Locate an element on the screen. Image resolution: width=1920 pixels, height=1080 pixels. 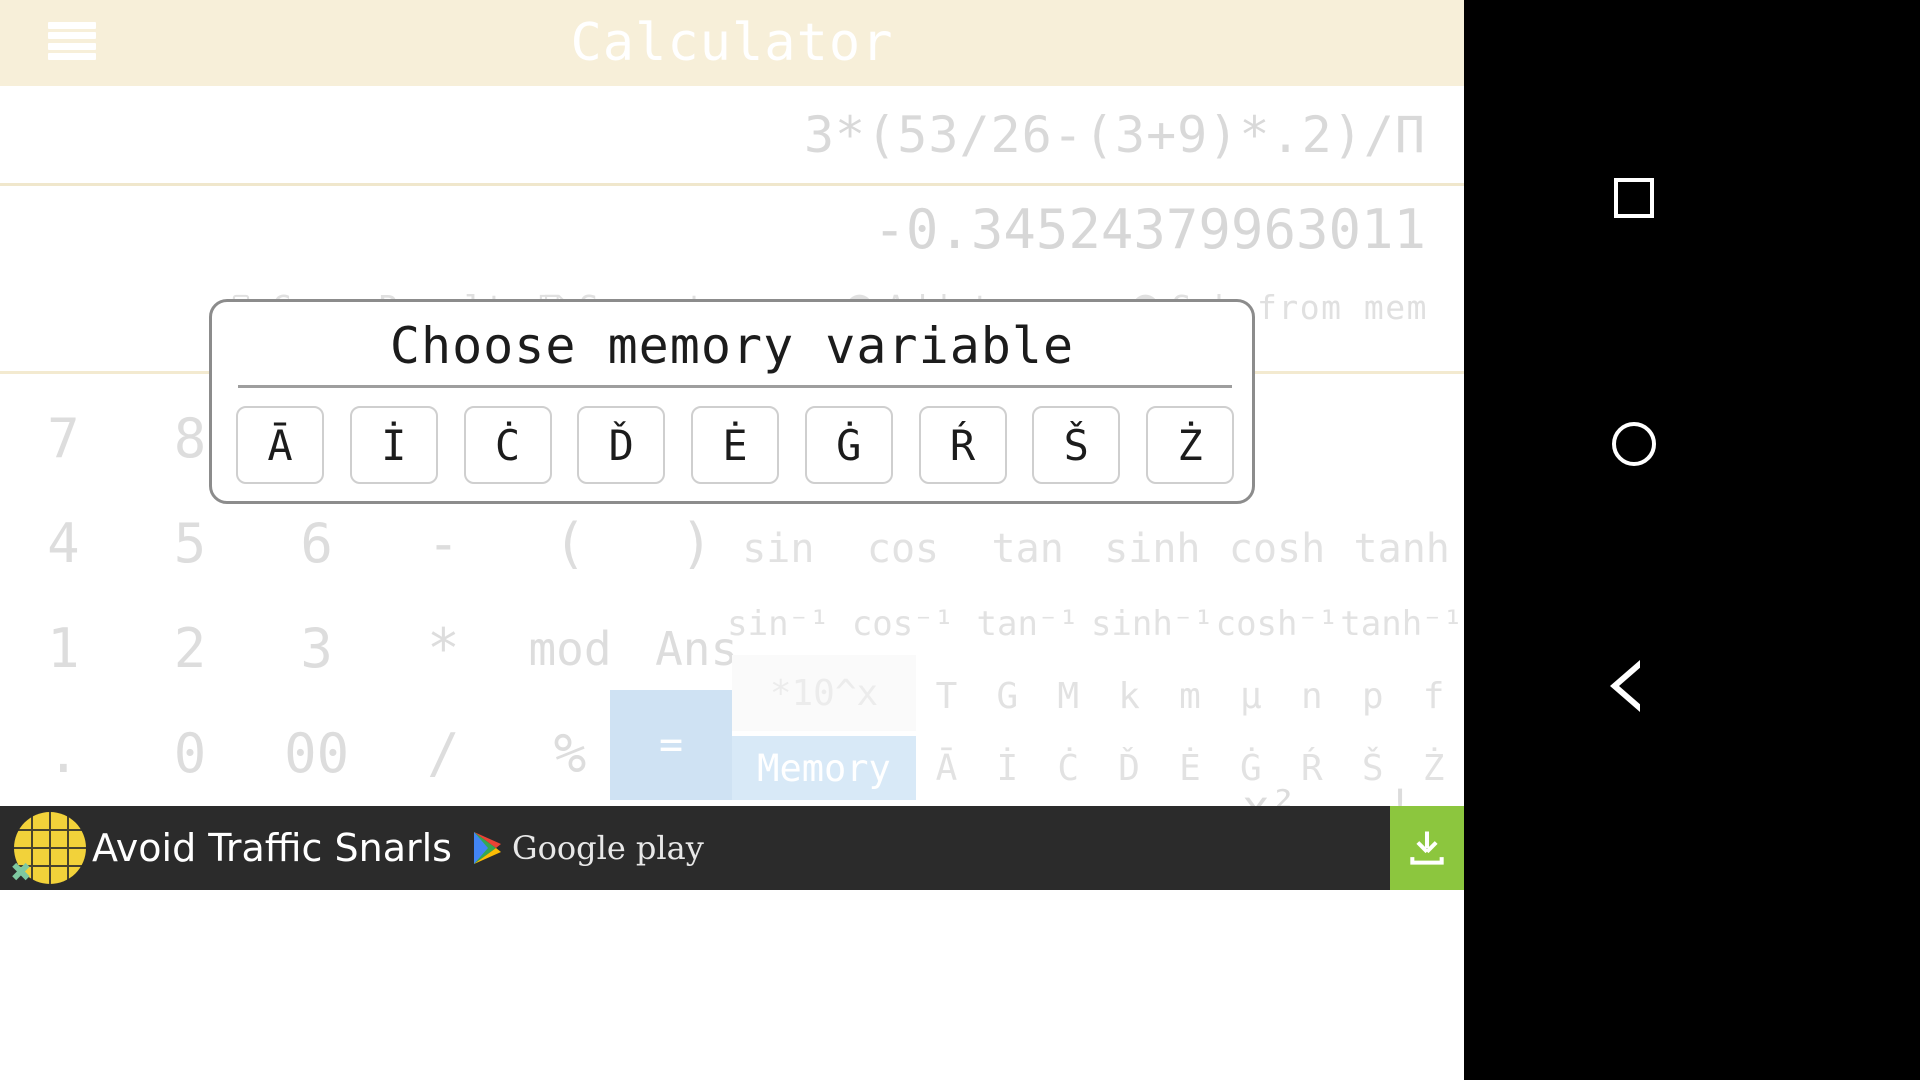
key-acosh: cosh⁻¹ is located at coordinates (1277, 624).